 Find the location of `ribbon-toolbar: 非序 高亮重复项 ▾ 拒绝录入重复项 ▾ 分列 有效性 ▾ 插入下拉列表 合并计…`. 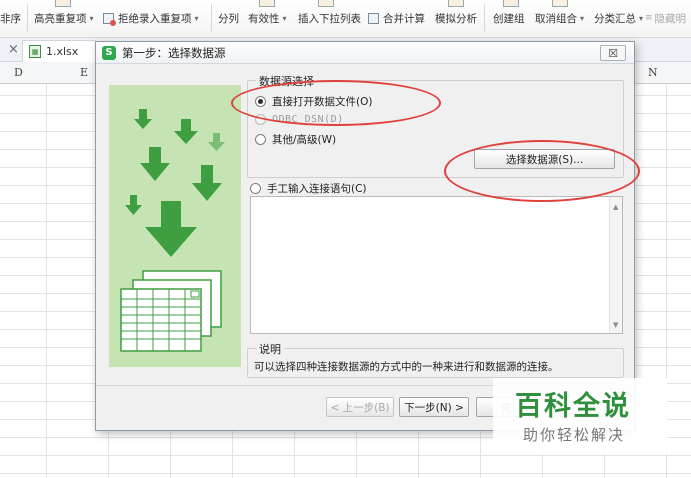

ribbon-toolbar: 非序 高亮重复项 ▾ 拒绝录入重复项 ▾ 分列 有效性 ▾ 插入下拉列表 合并计… is located at coordinates (345, 19).